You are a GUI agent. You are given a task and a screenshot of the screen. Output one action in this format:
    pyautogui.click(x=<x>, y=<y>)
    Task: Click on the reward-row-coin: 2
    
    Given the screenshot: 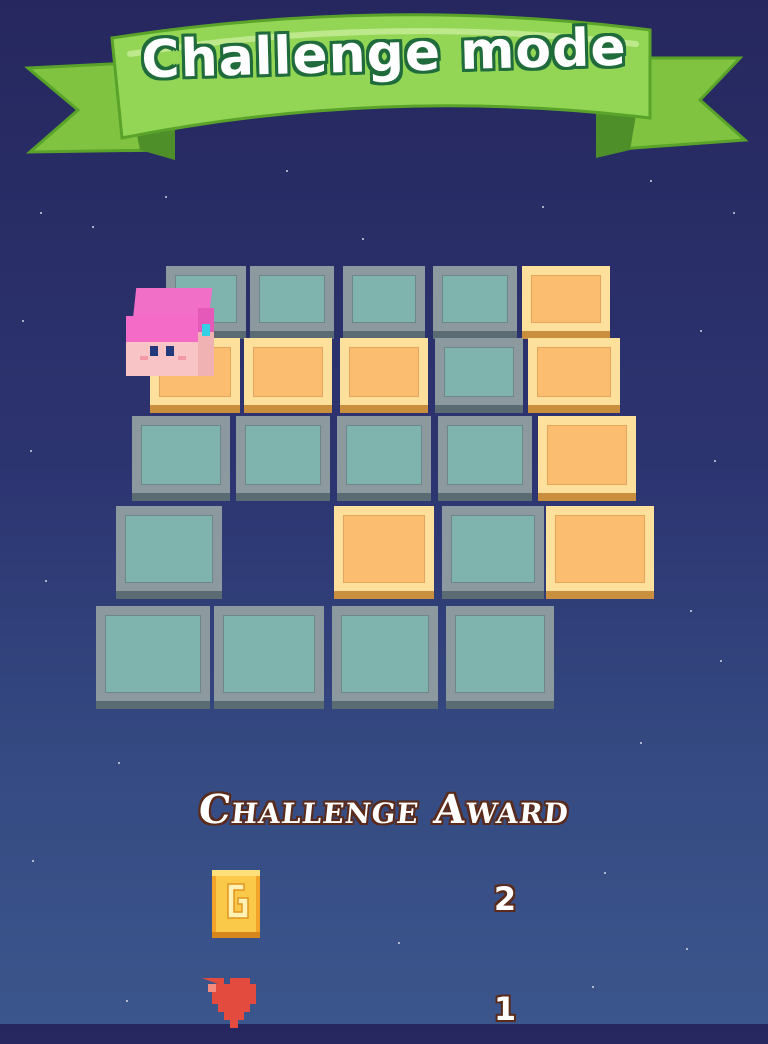 What is the action you would take?
    pyautogui.click(x=384, y=906)
    